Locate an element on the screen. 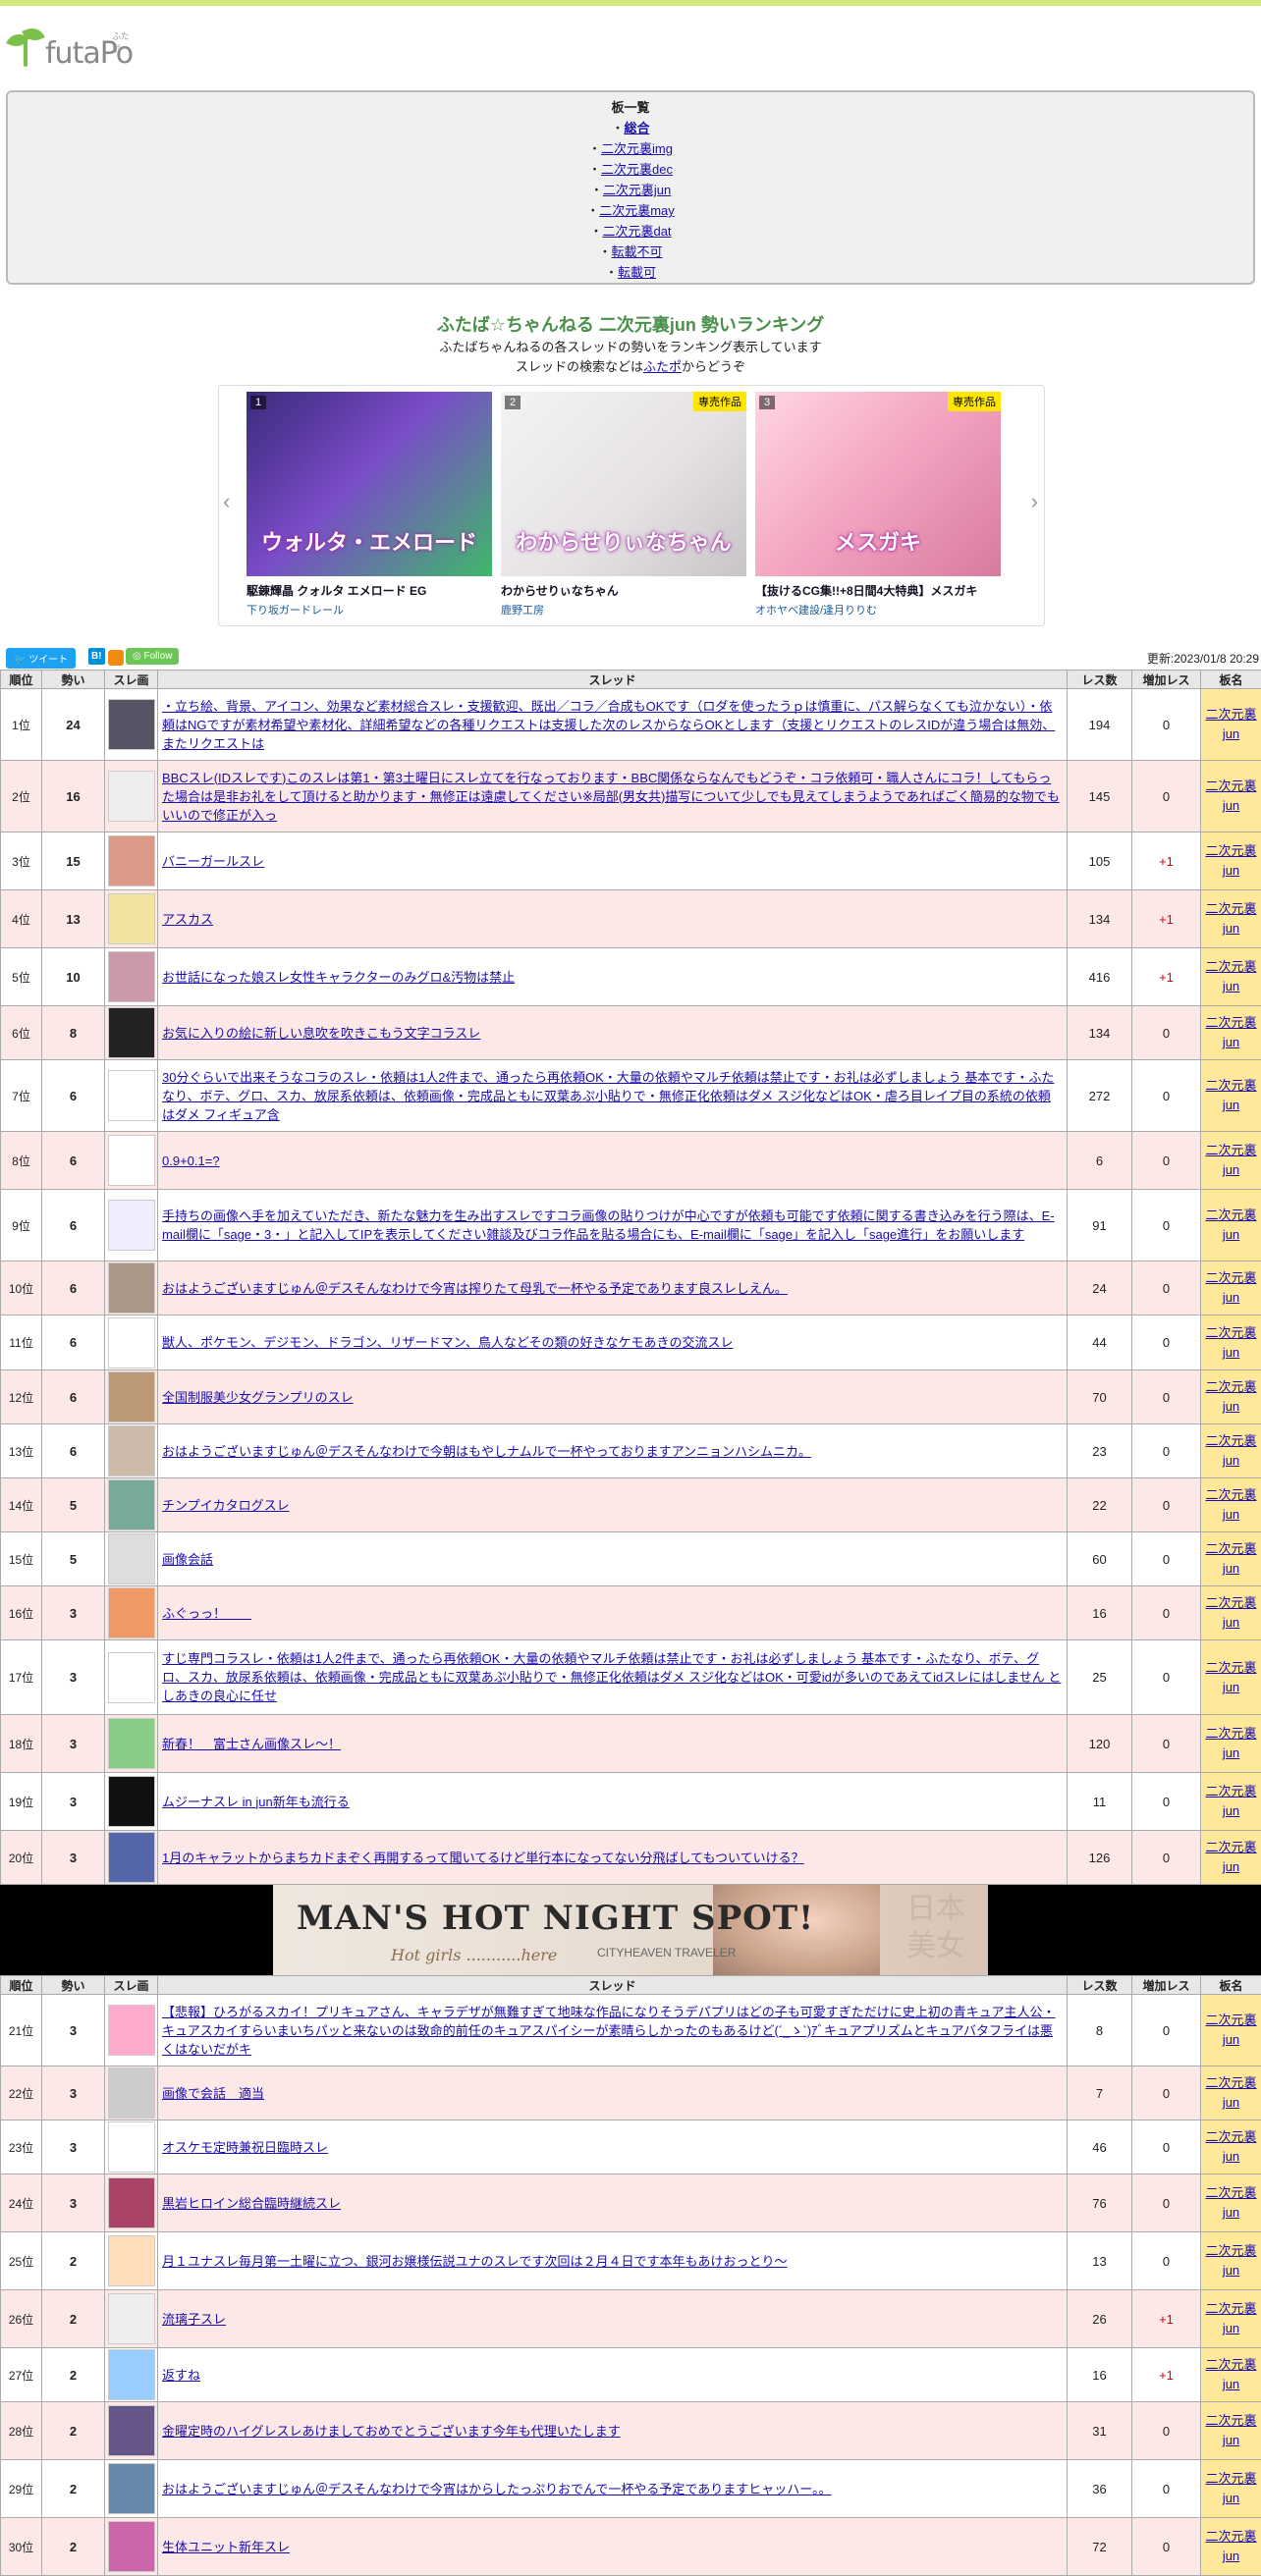 The image size is (1261, 2576). board-link: 二次元裏dat is located at coordinates (636, 231).